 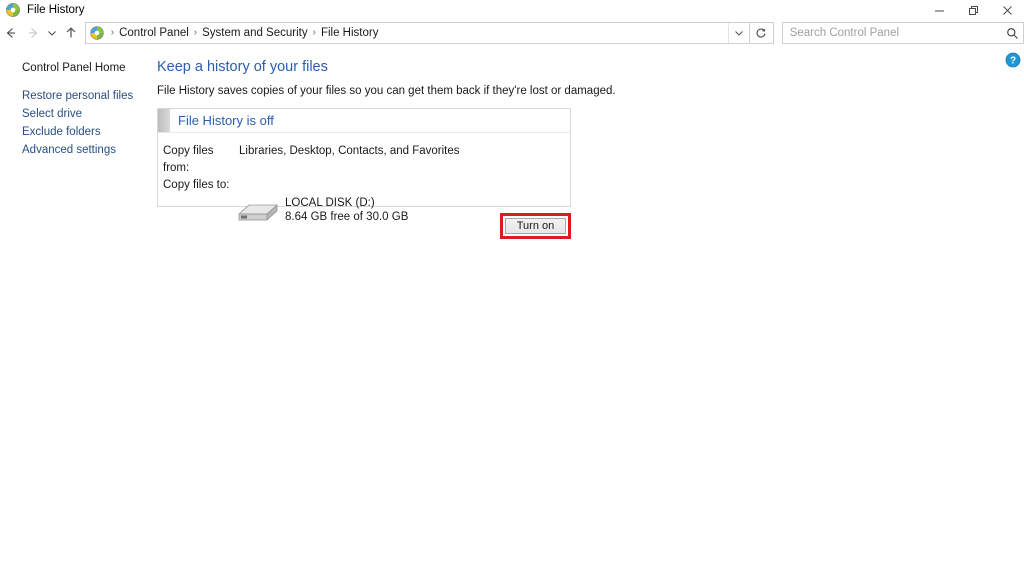 What do you see at coordinates (154, 33) in the screenshot?
I see `breadcrumb-item-control-panel: Control Panel` at bounding box center [154, 33].